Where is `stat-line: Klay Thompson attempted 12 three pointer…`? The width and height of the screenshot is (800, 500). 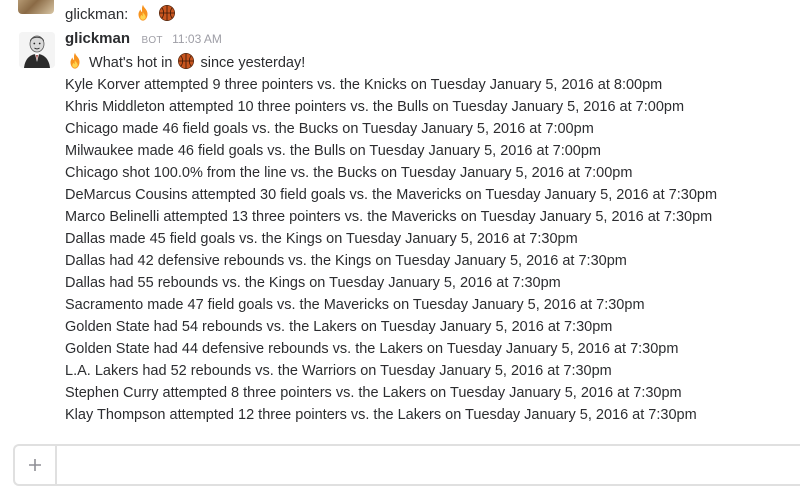 stat-line: Klay Thompson attempted 12 three pointer… is located at coordinates (381, 415).